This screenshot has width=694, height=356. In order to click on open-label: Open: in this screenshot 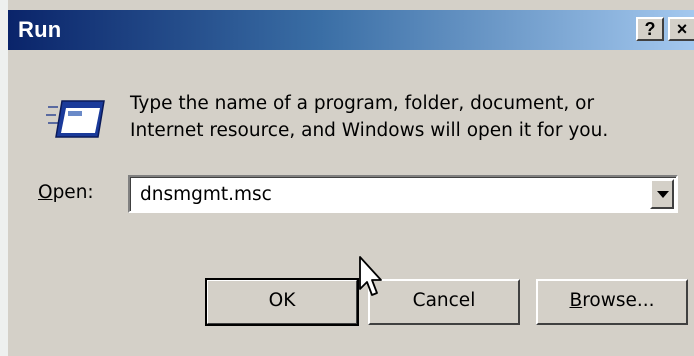, I will do `click(66, 192)`.